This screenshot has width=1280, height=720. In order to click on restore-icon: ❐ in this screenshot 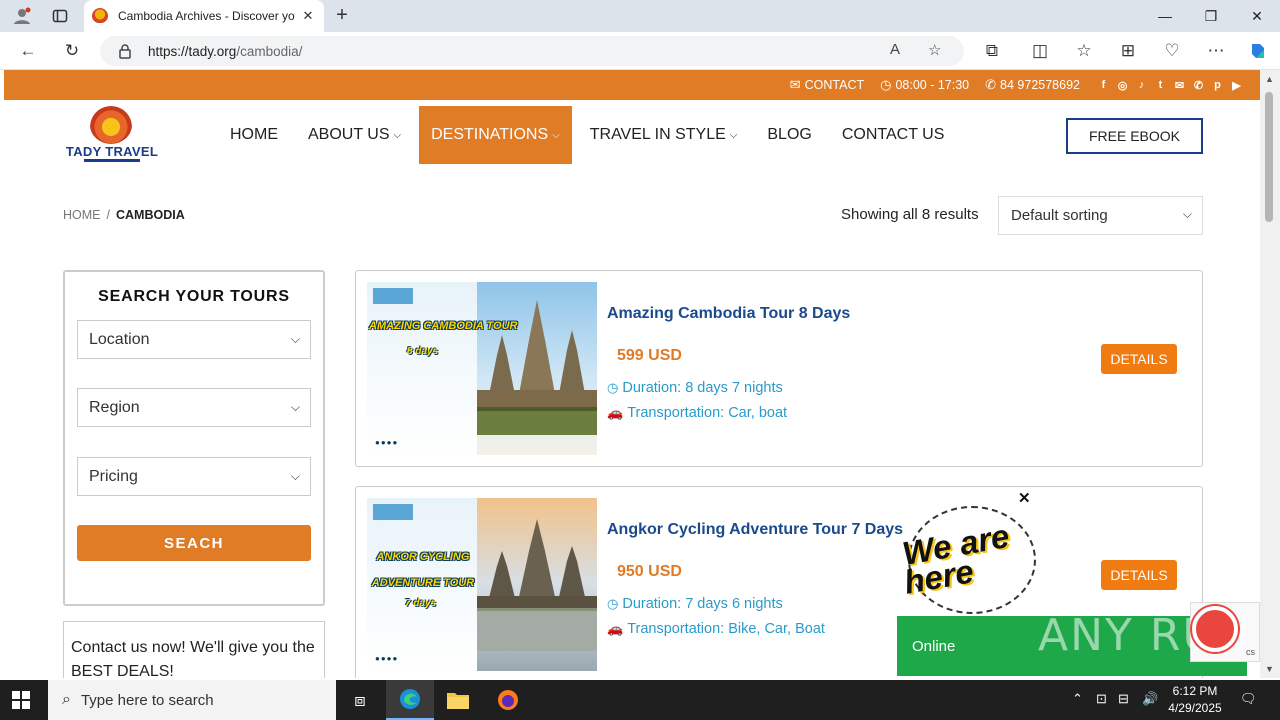, I will do `click(1211, 16)`.